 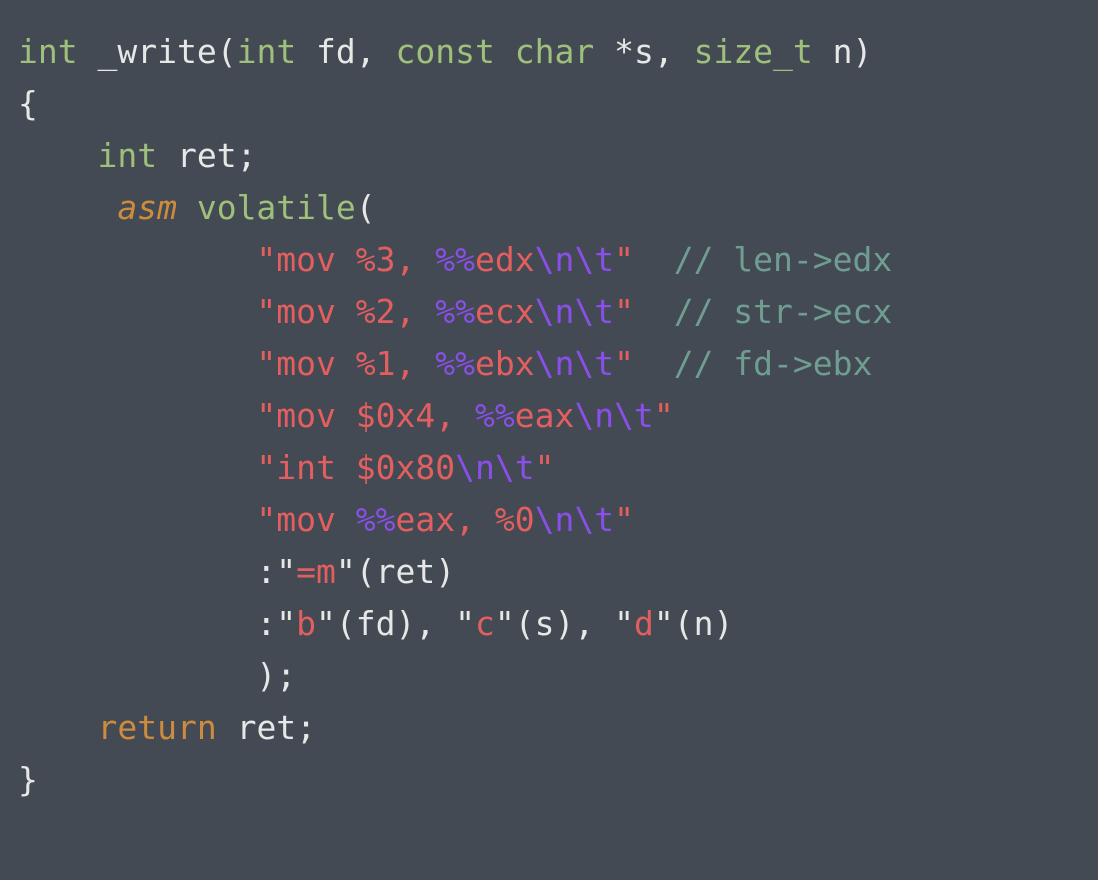 What do you see at coordinates (276, 207) in the screenshot?
I see `code-token-keyword: volatile` at bounding box center [276, 207].